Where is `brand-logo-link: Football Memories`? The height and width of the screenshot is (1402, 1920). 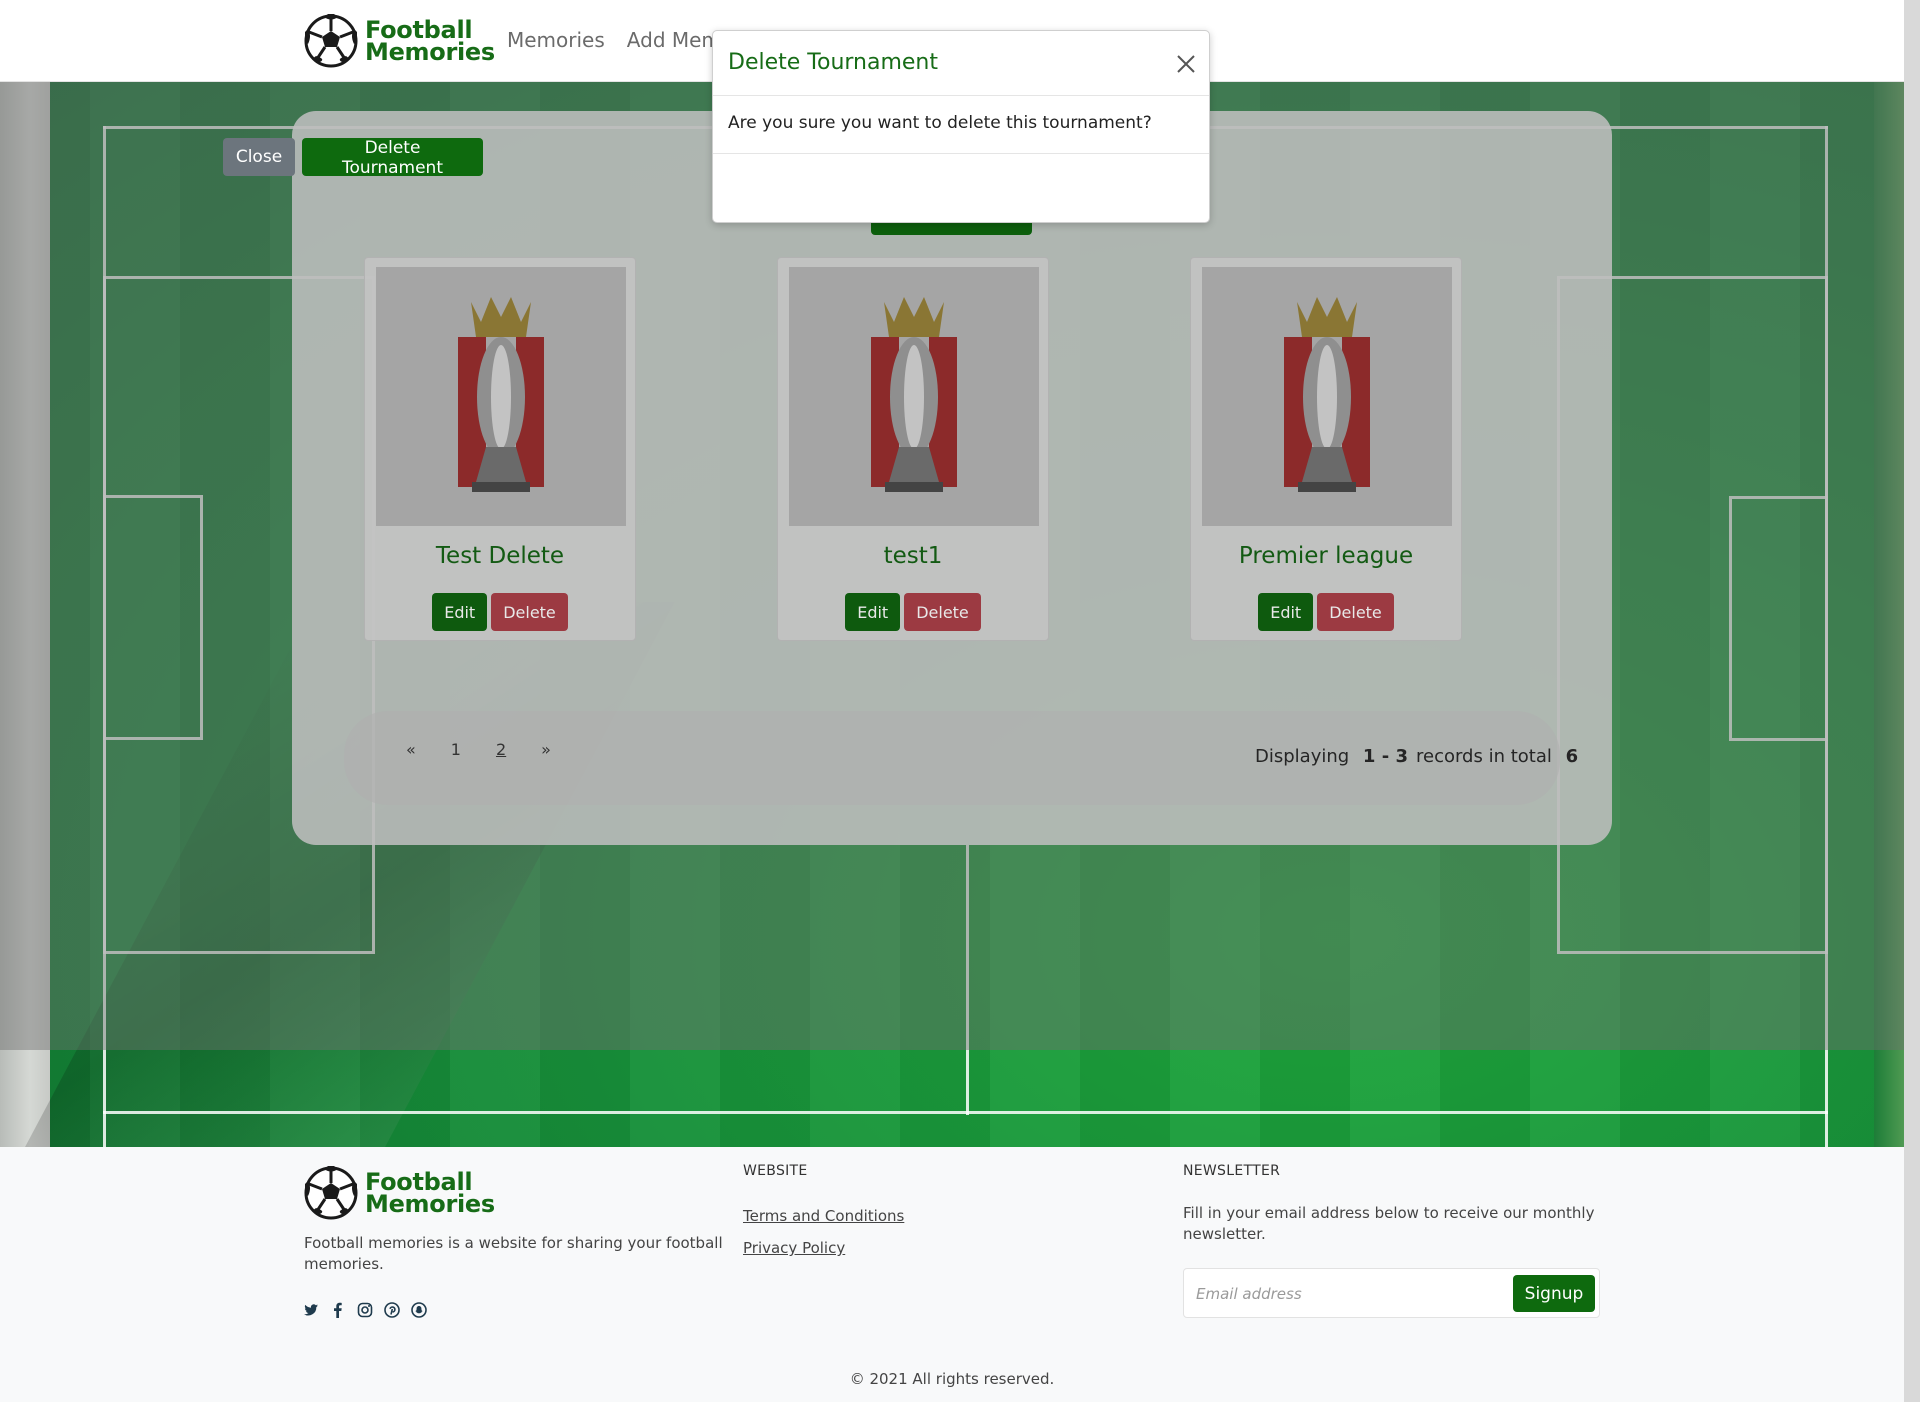
brand-logo-link: Football Memories is located at coordinates (399, 41).